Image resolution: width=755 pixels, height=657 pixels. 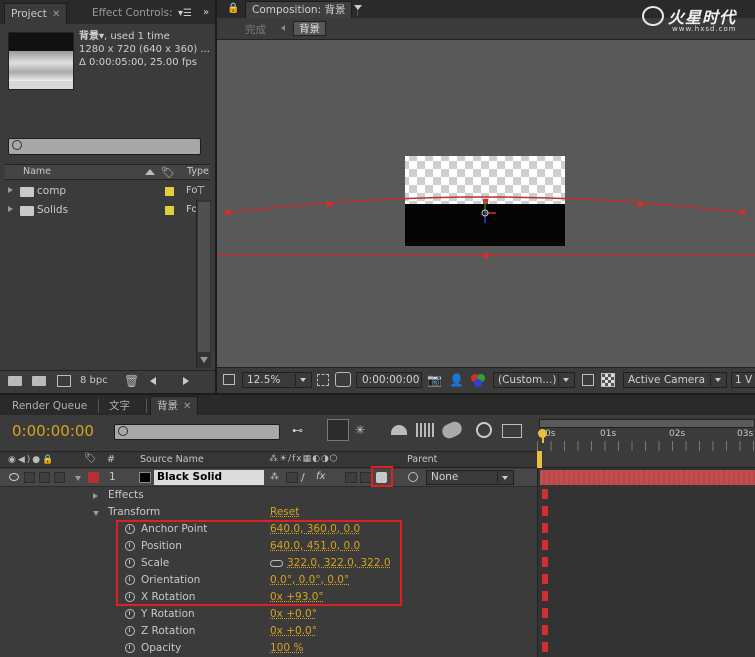 I want to click on project-scrollbar, so click(x=203, y=284).